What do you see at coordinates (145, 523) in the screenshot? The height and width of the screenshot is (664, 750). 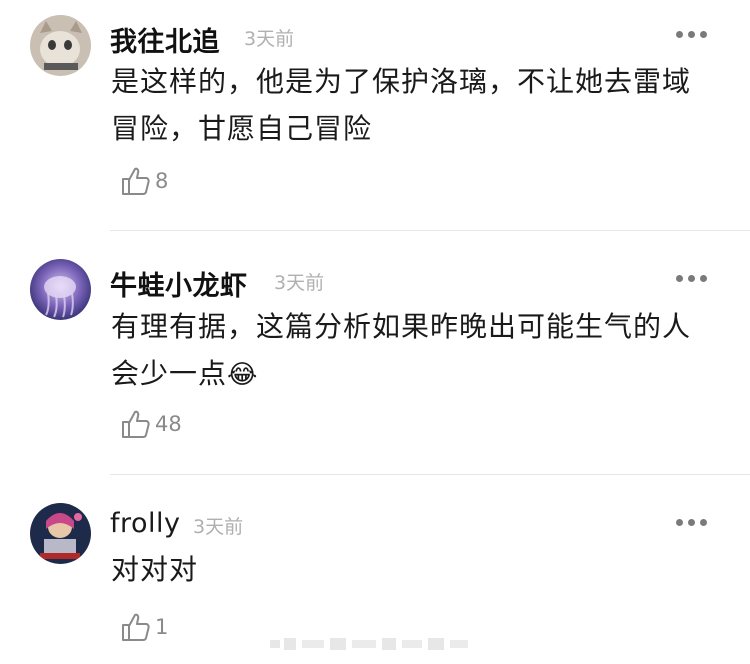 I see `username: frolly` at bounding box center [145, 523].